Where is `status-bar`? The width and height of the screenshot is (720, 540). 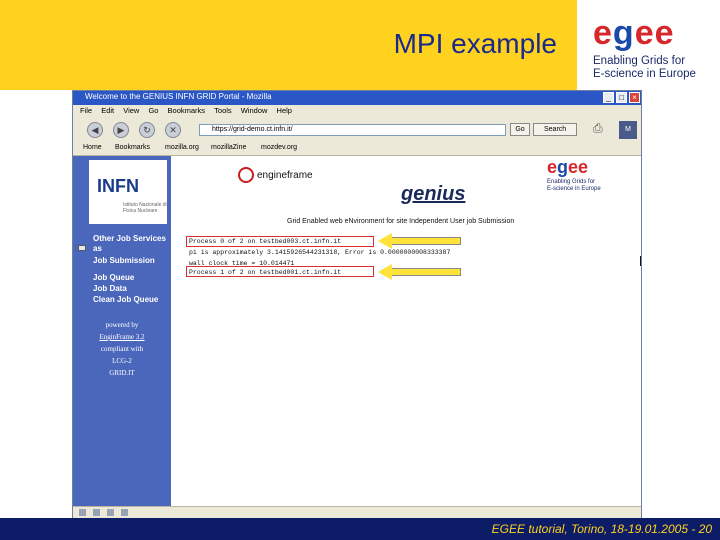
status-bar is located at coordinates (357, 512).